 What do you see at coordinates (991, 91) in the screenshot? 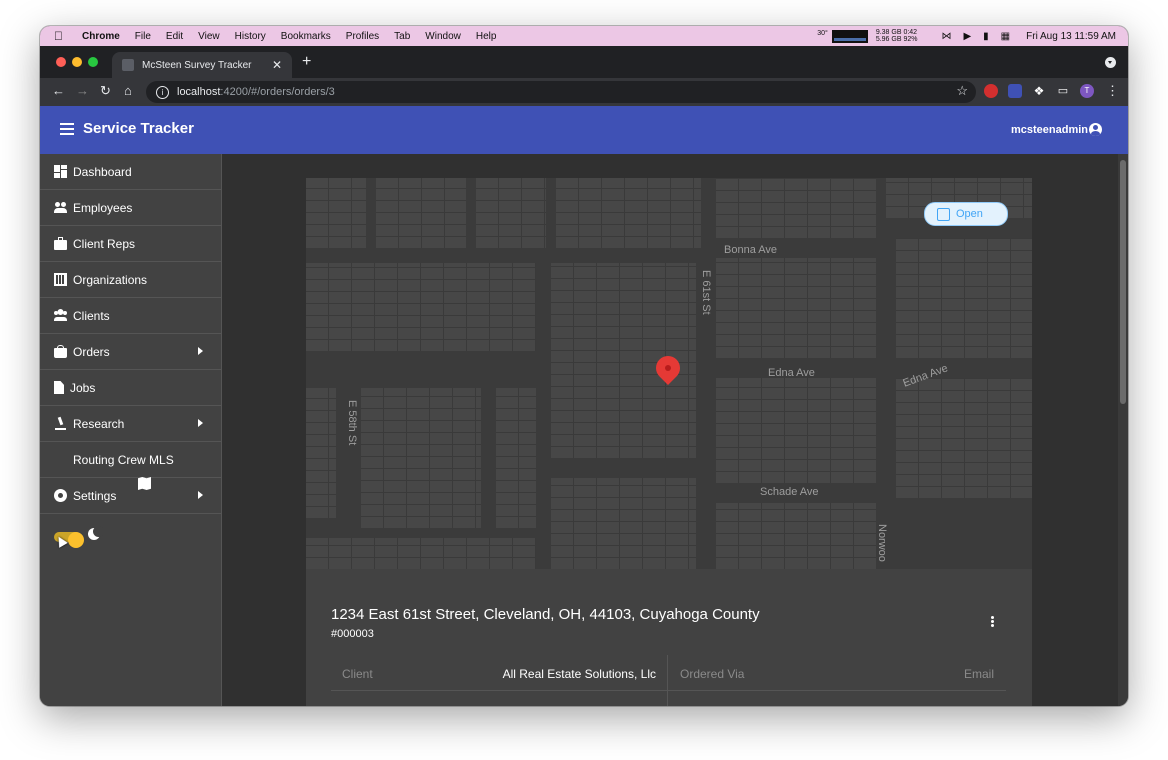
I see `extension-red-icon` at bounding box center [991, 91].